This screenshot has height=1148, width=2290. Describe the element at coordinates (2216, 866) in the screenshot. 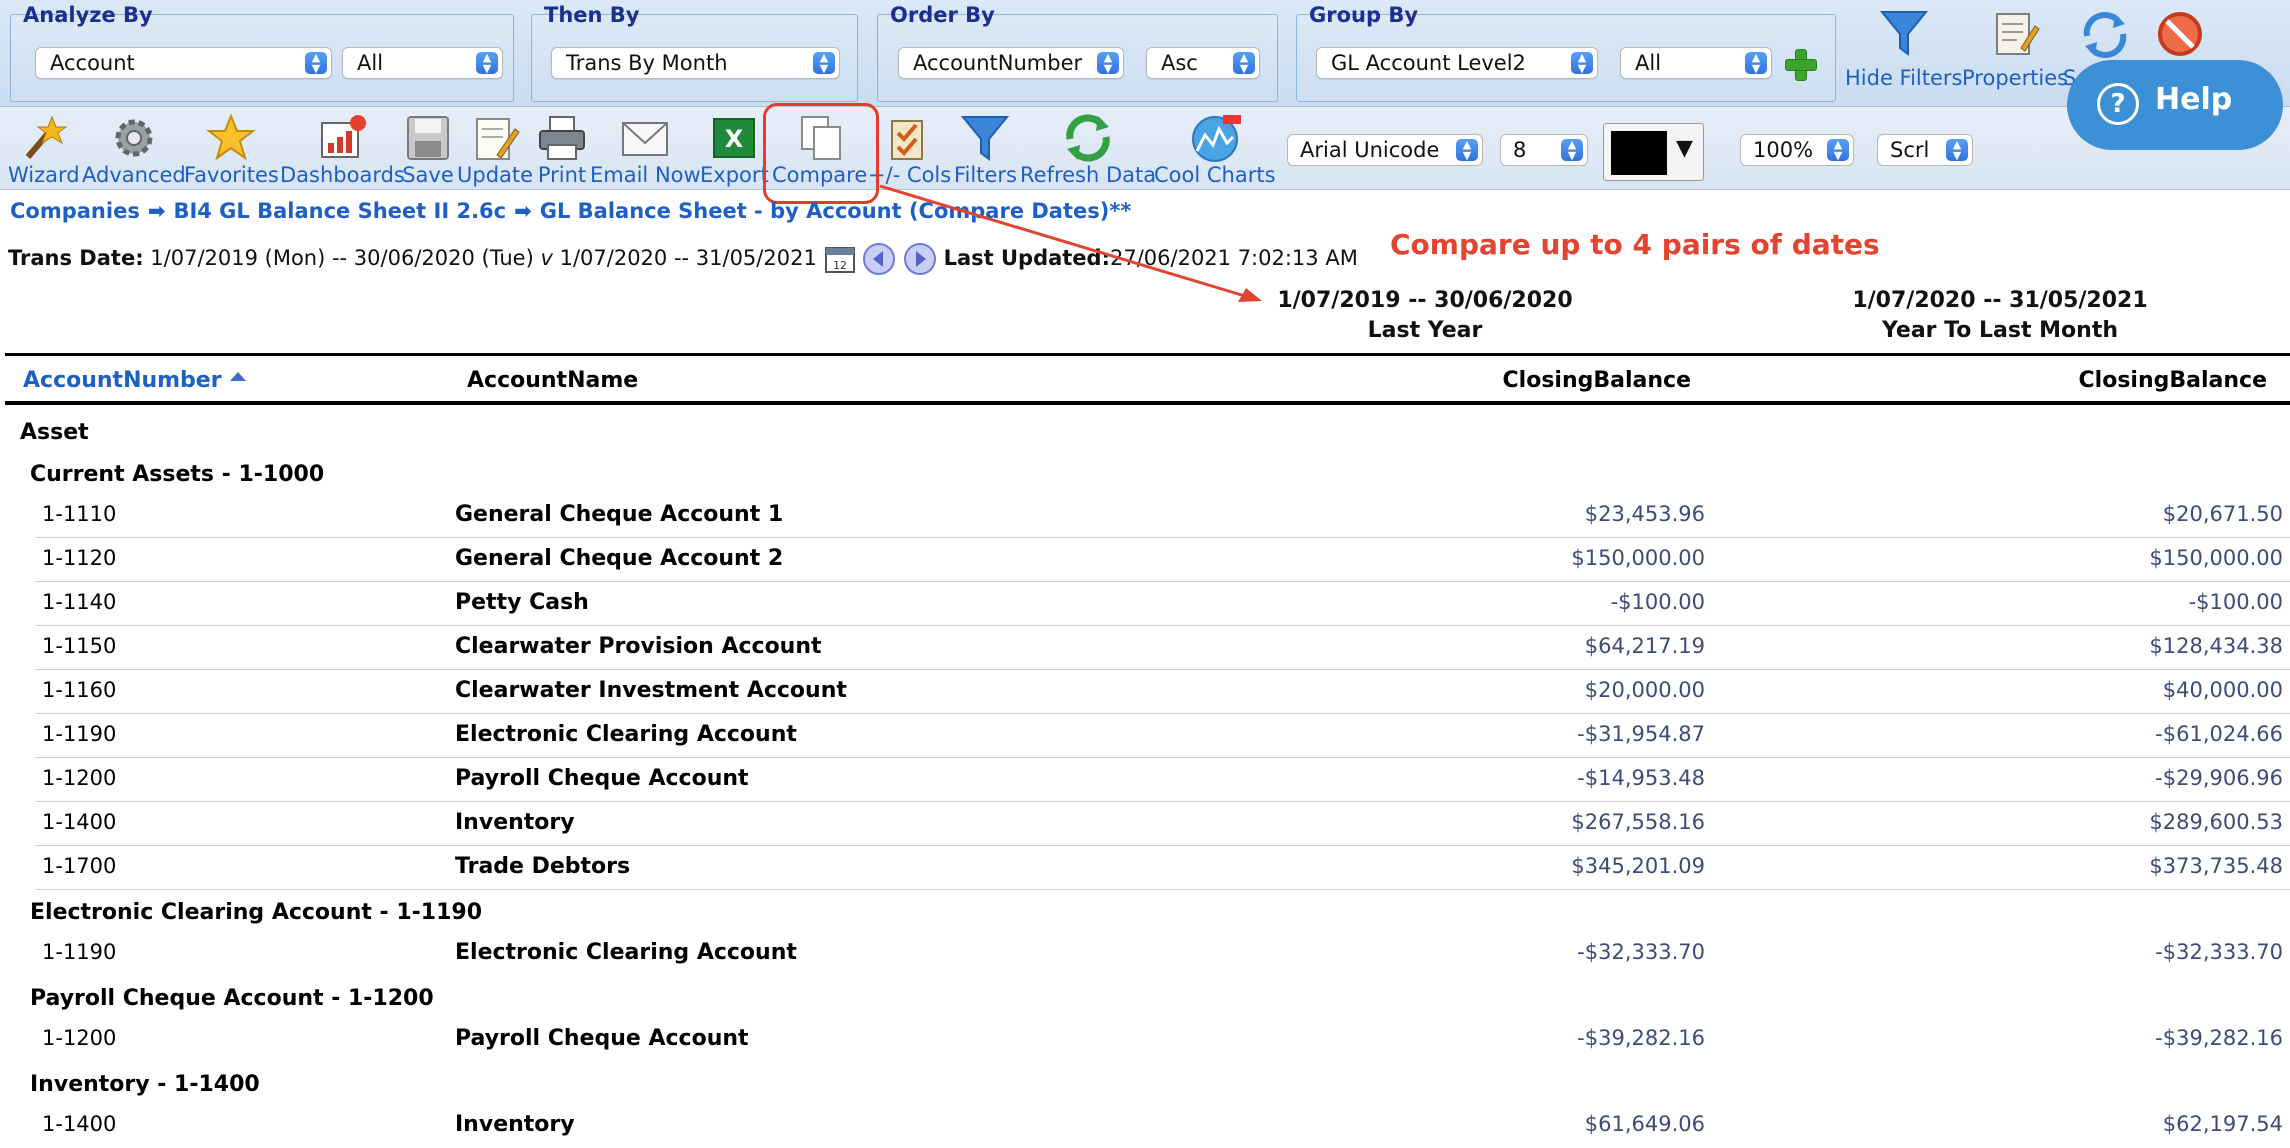

I see `closing-balance-2-cell: $373,735.48` at that location.